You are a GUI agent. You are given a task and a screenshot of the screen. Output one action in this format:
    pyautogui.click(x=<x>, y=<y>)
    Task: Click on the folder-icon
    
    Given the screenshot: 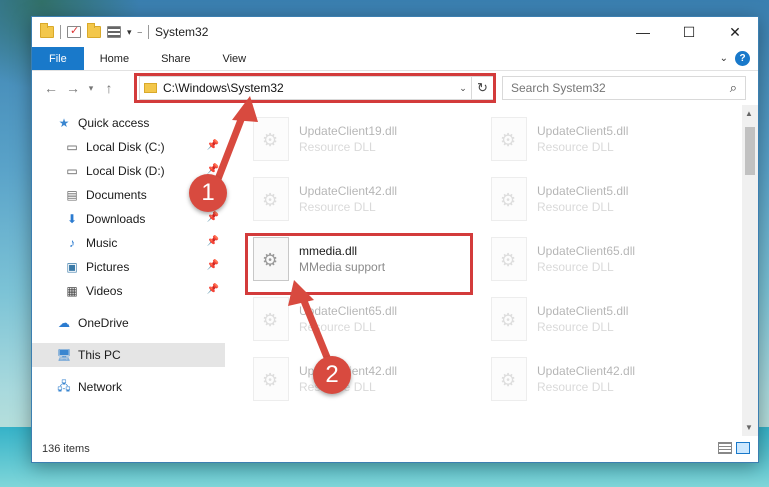 What is the action you would take?
    pyautogui.click(x=47, y=30)
    